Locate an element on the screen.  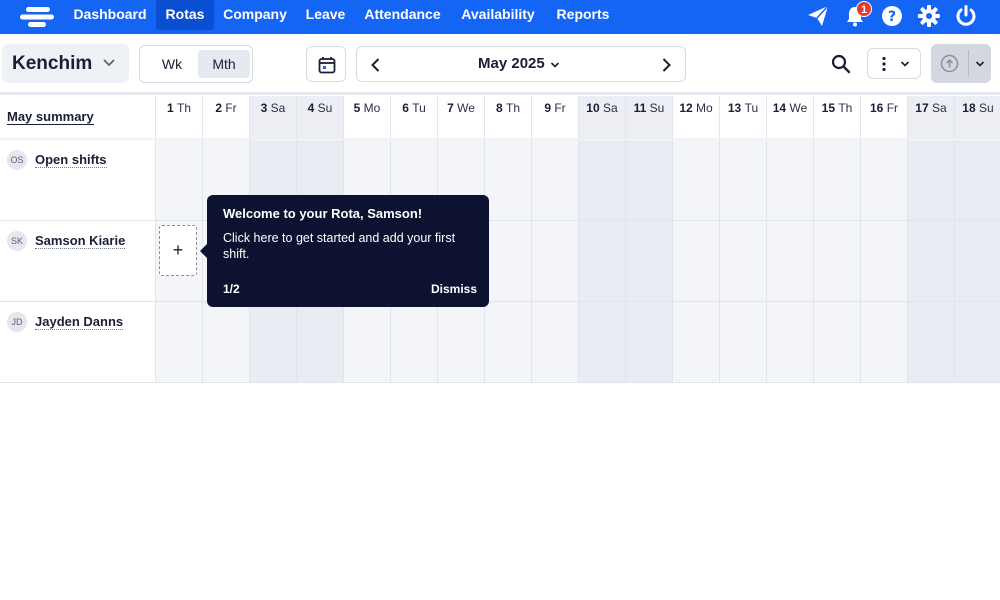
day-header: 9 Fr is located at coordinates (554, 117).